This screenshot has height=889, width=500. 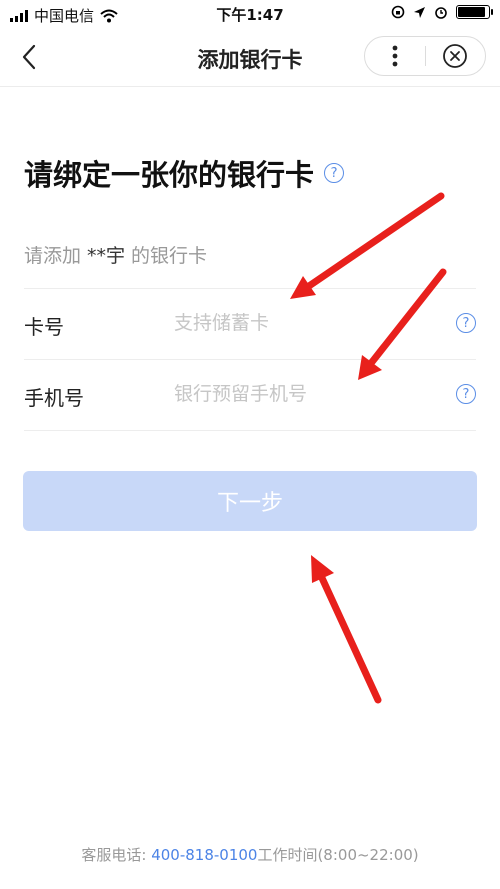 What do you see at coordinates (44, 327) in the screenshot?
I see `card-number-label: 卡号` at bounding box center [44, 327].